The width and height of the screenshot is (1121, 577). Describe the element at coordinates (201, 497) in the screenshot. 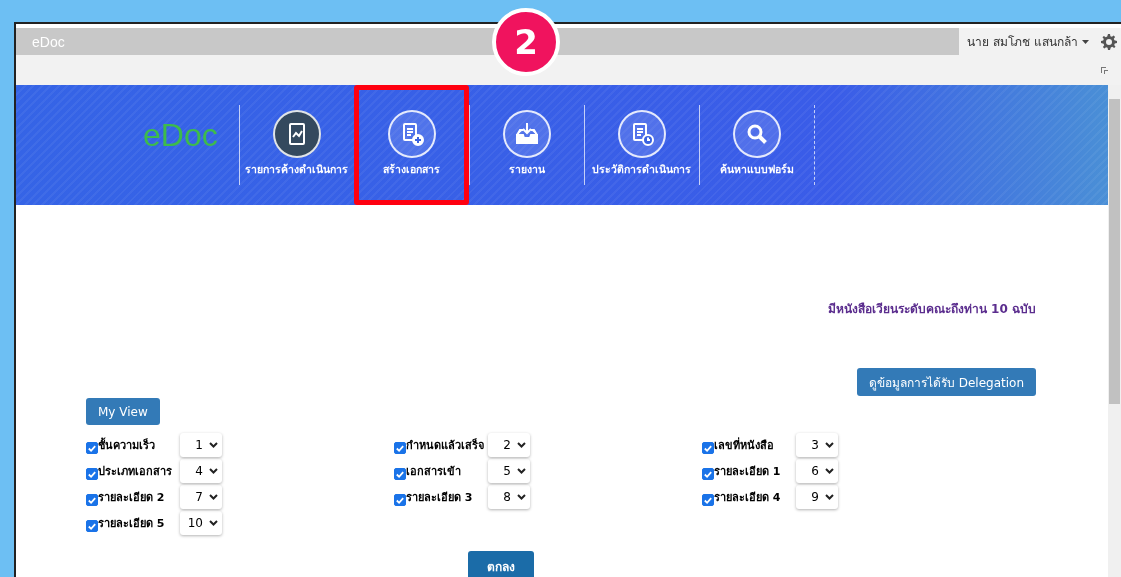

I see `order-select: 7` at that location.